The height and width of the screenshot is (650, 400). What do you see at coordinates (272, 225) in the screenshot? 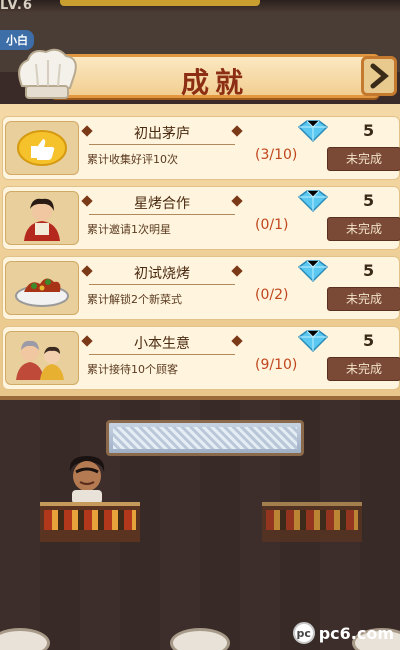
I see `achievement-progress: (0/1)` at bounding box center [272, 225].